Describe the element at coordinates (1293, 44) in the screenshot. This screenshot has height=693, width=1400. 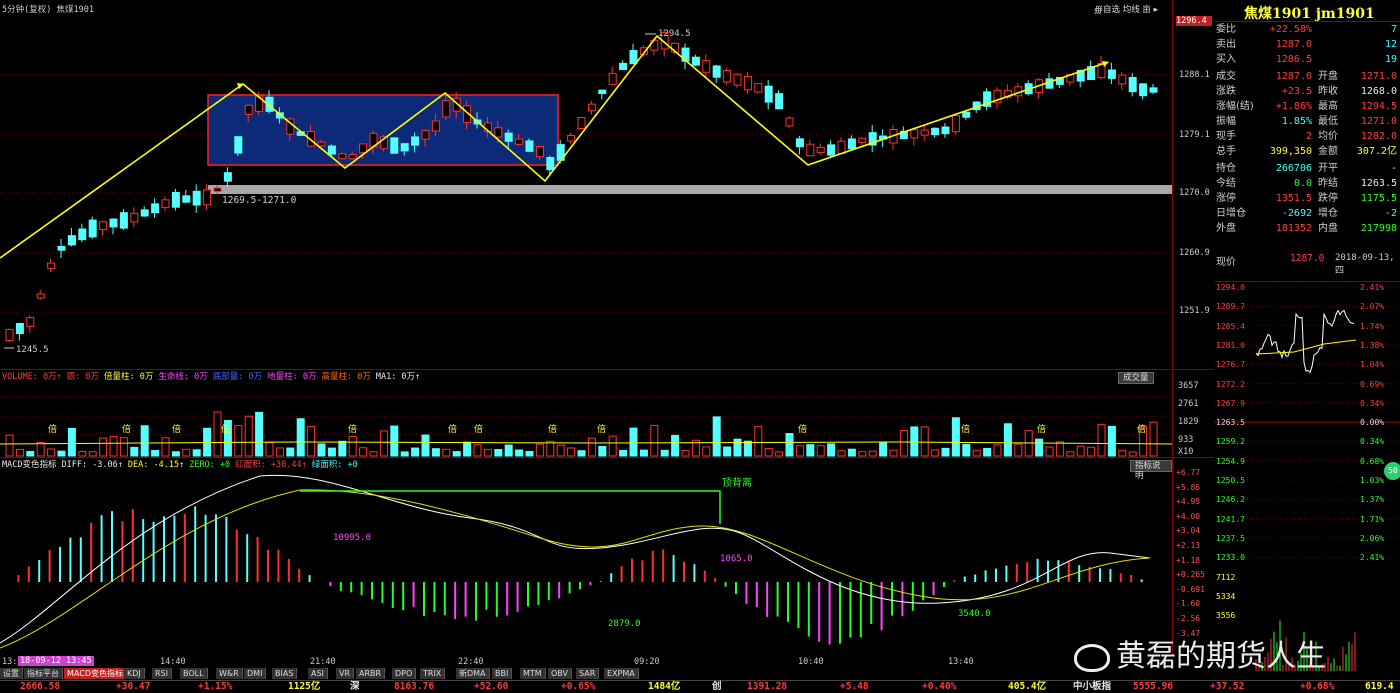
I see `quote-value: 1287.0` at that location.